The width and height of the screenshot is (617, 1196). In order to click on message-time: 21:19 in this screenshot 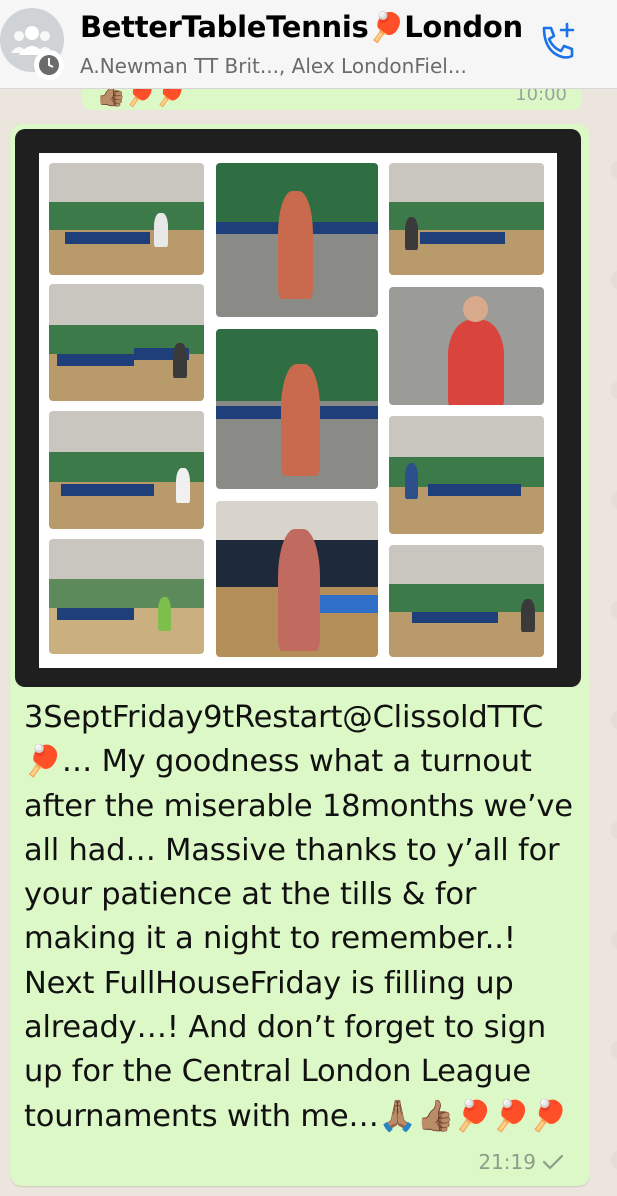, I will do `click(507, 1162)`.